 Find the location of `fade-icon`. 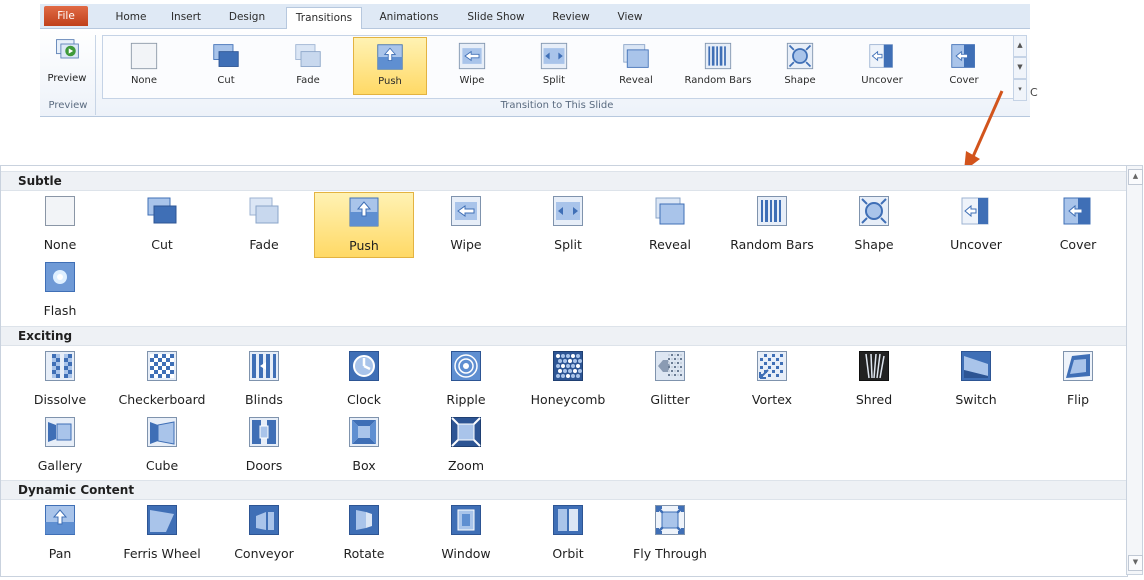

fade-icon is located at coordinates (264, 210).